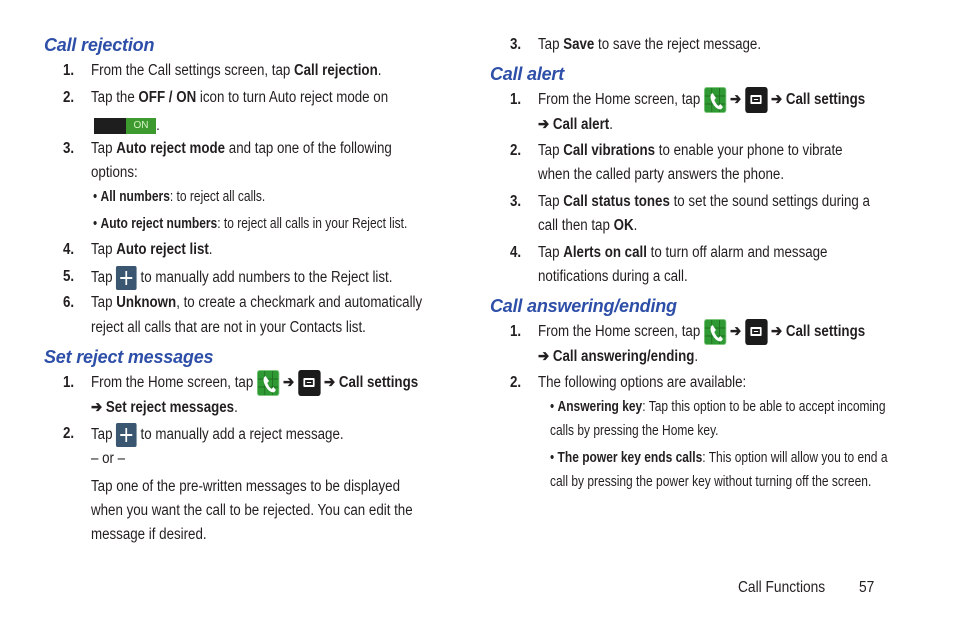  Describe the element at coordinates (69, 302) in the screenshot. I see `step-number: 6.` at that location.